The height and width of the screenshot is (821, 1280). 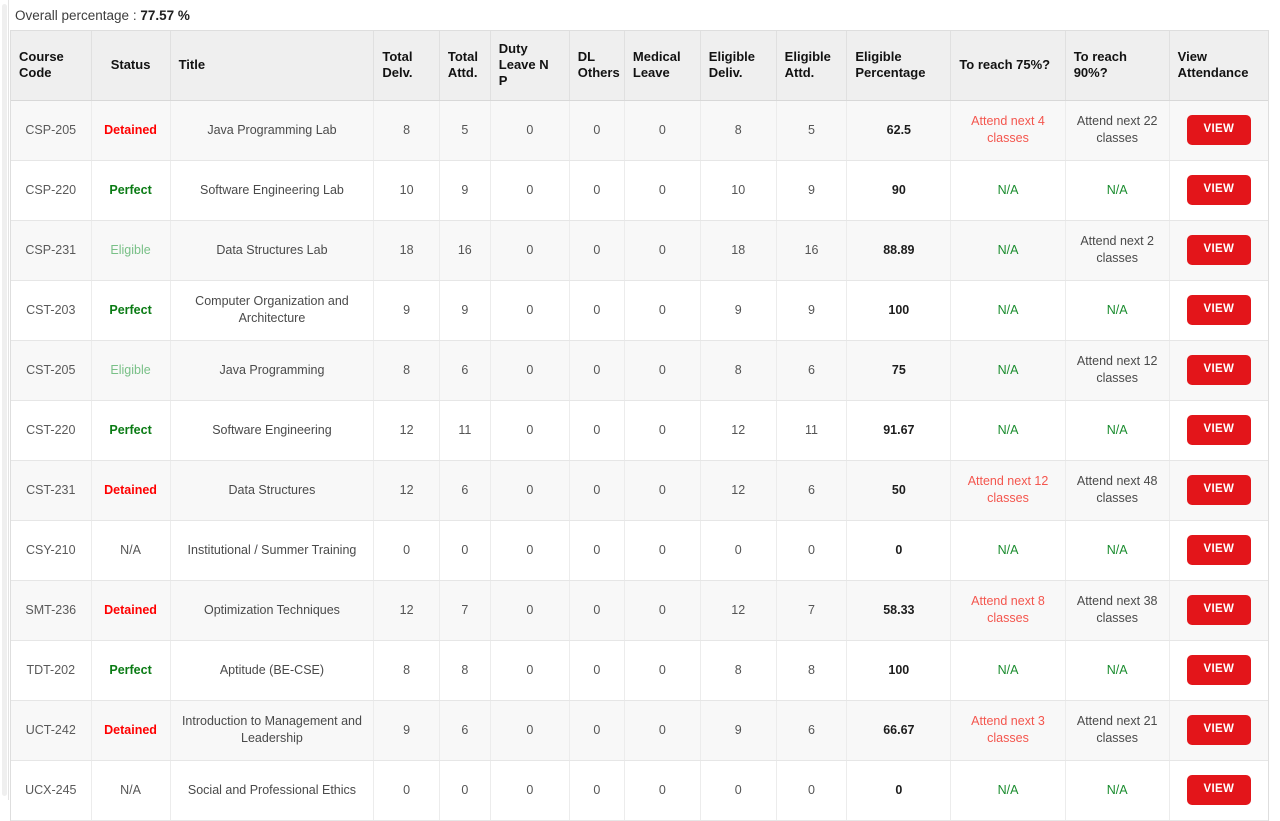 What do you see at coordinates (131, 550) in the screenshot?
I see `cell-status: N/A` at bounding box center [131, 550].